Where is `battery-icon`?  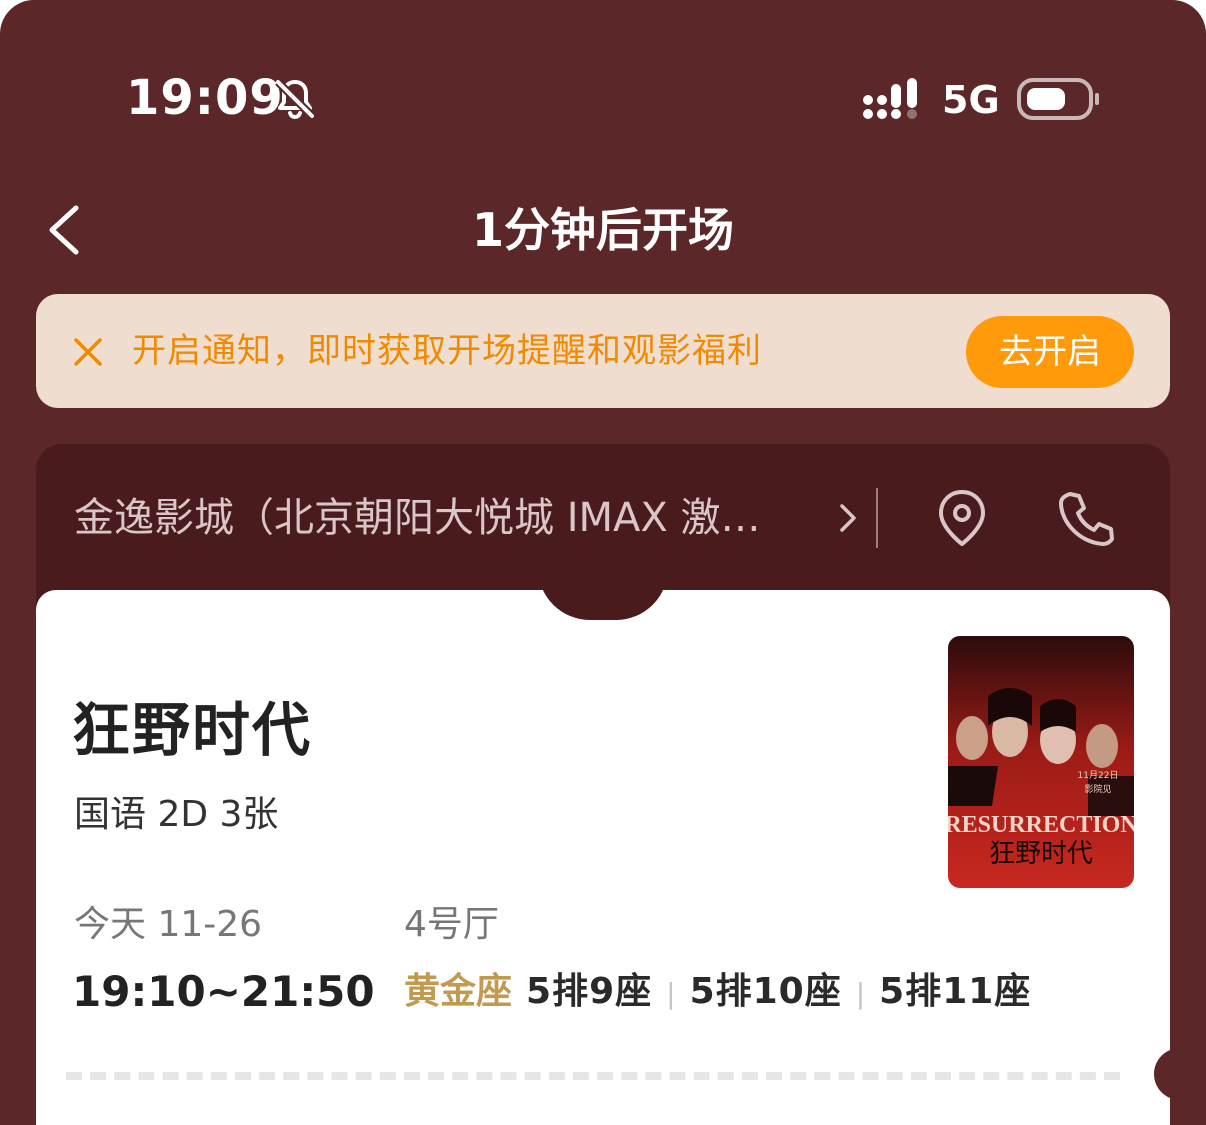
battery-icon is located at coordinates (1058, 99).